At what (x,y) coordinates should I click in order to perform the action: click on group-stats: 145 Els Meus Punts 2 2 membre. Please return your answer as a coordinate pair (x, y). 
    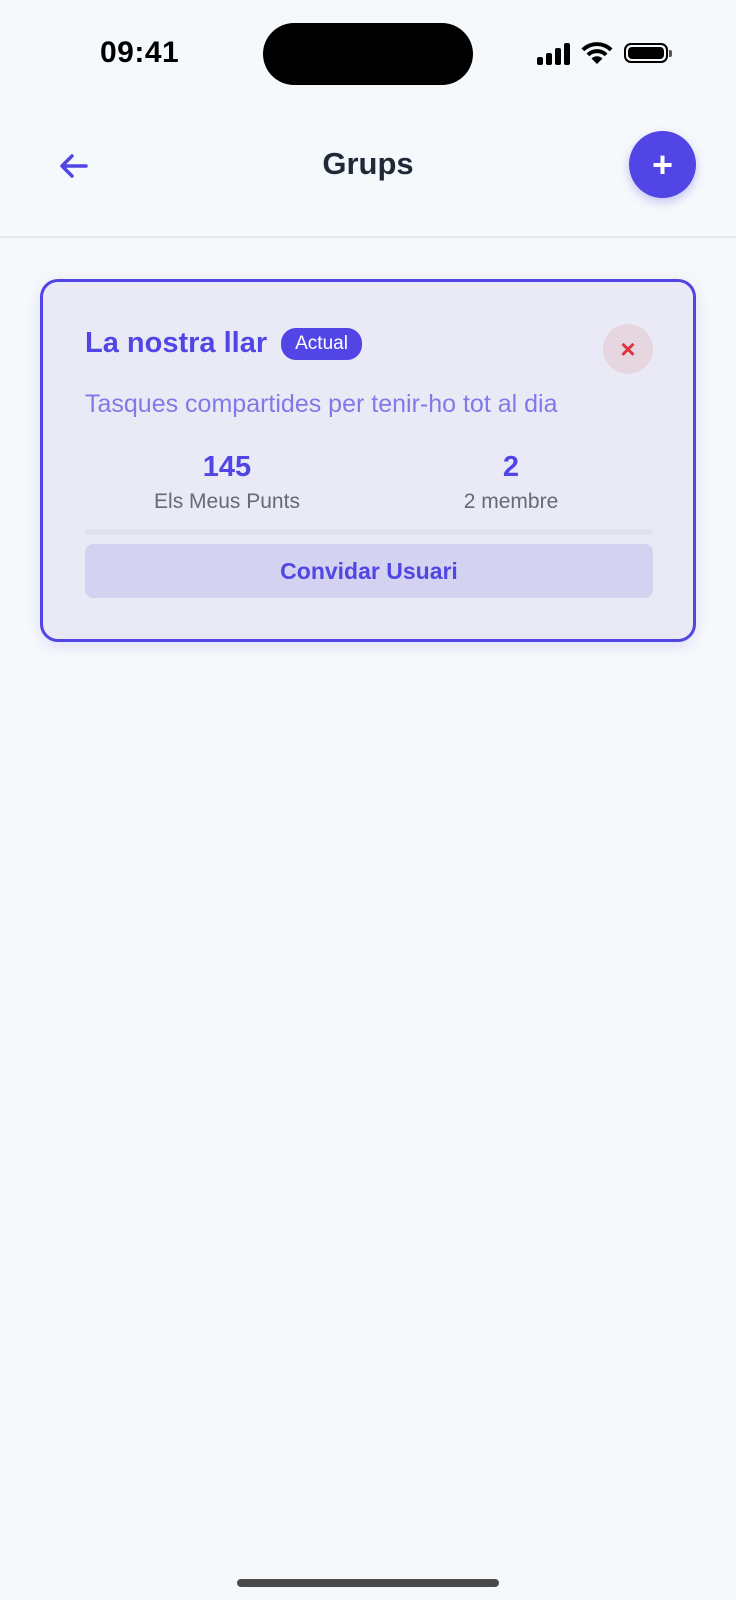
    Looking at the image, I should click on (369, 482).